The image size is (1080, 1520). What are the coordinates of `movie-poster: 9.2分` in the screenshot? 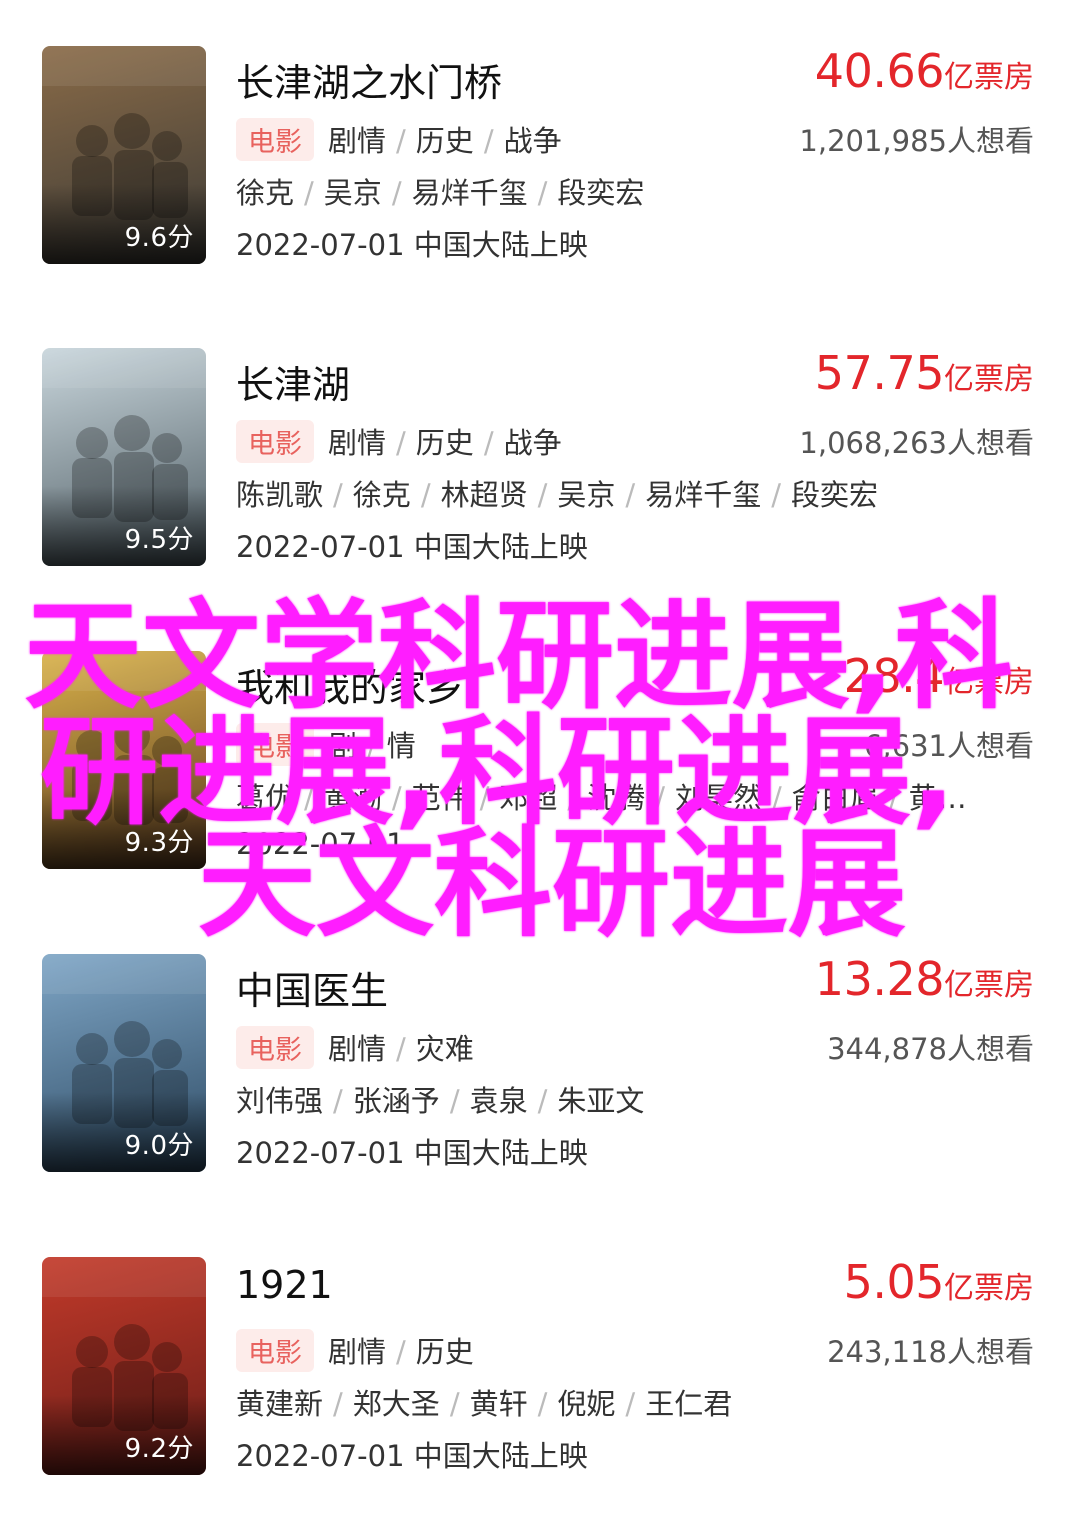 It's located at (124, 1366).